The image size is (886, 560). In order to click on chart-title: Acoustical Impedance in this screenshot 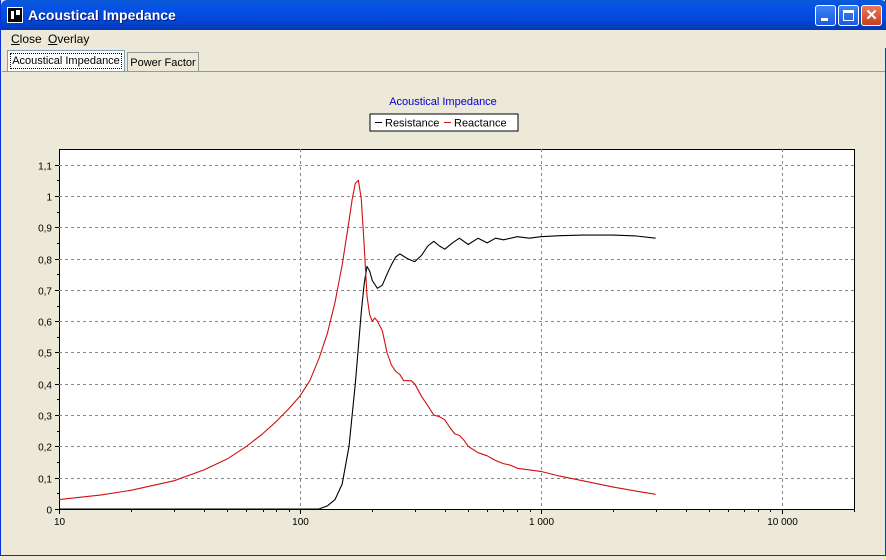, I will do `click(443, 102)`.